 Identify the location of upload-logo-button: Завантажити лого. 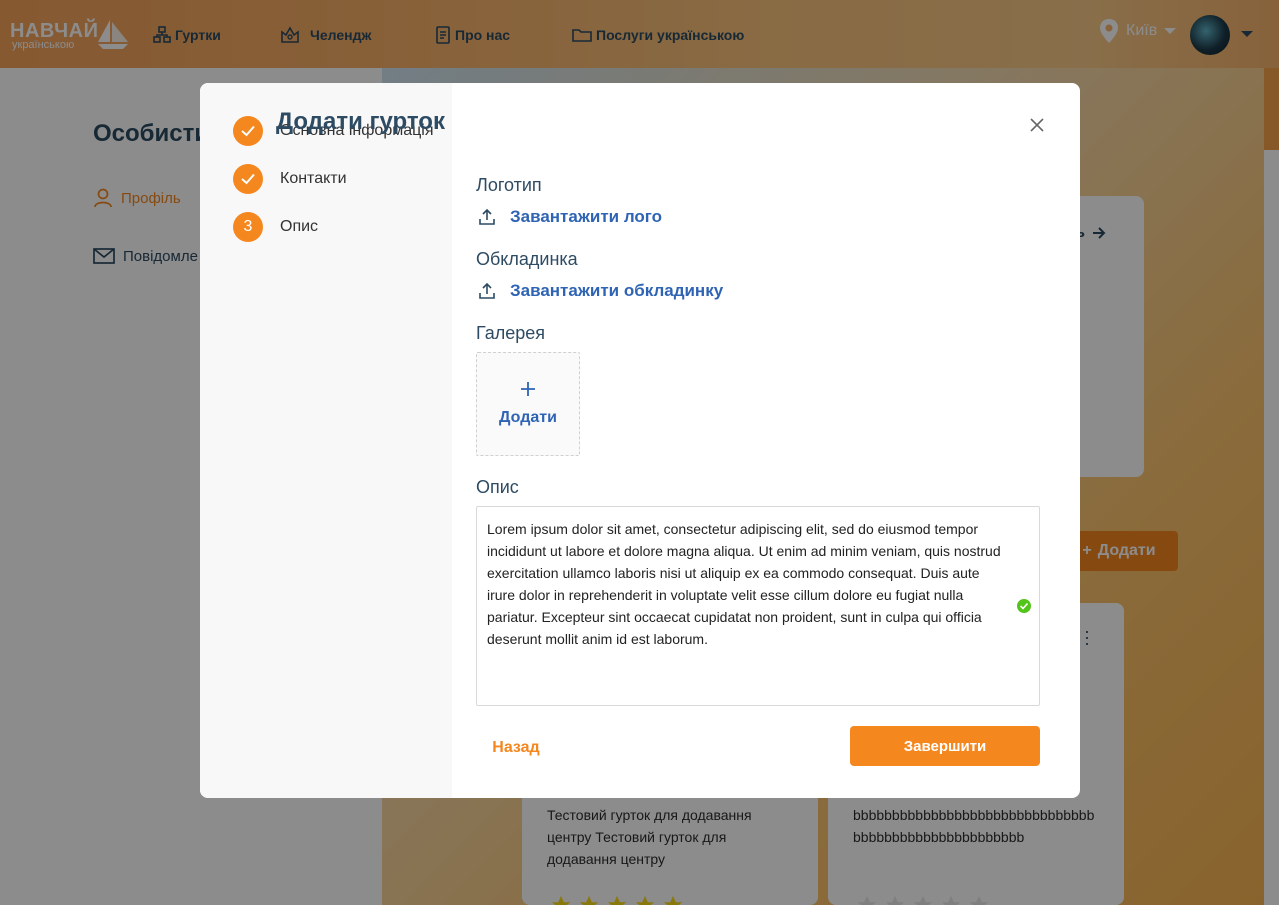
(570, 217).